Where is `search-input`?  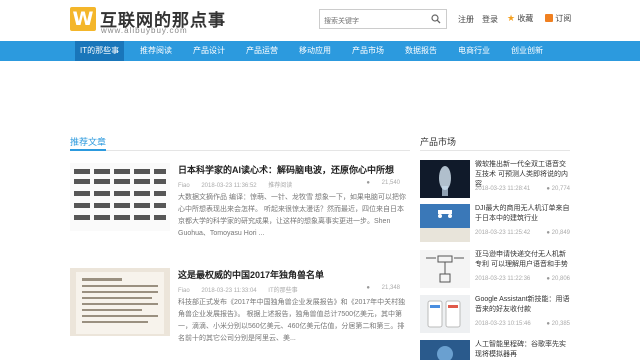
search-input is located at coordinates (374, 21).